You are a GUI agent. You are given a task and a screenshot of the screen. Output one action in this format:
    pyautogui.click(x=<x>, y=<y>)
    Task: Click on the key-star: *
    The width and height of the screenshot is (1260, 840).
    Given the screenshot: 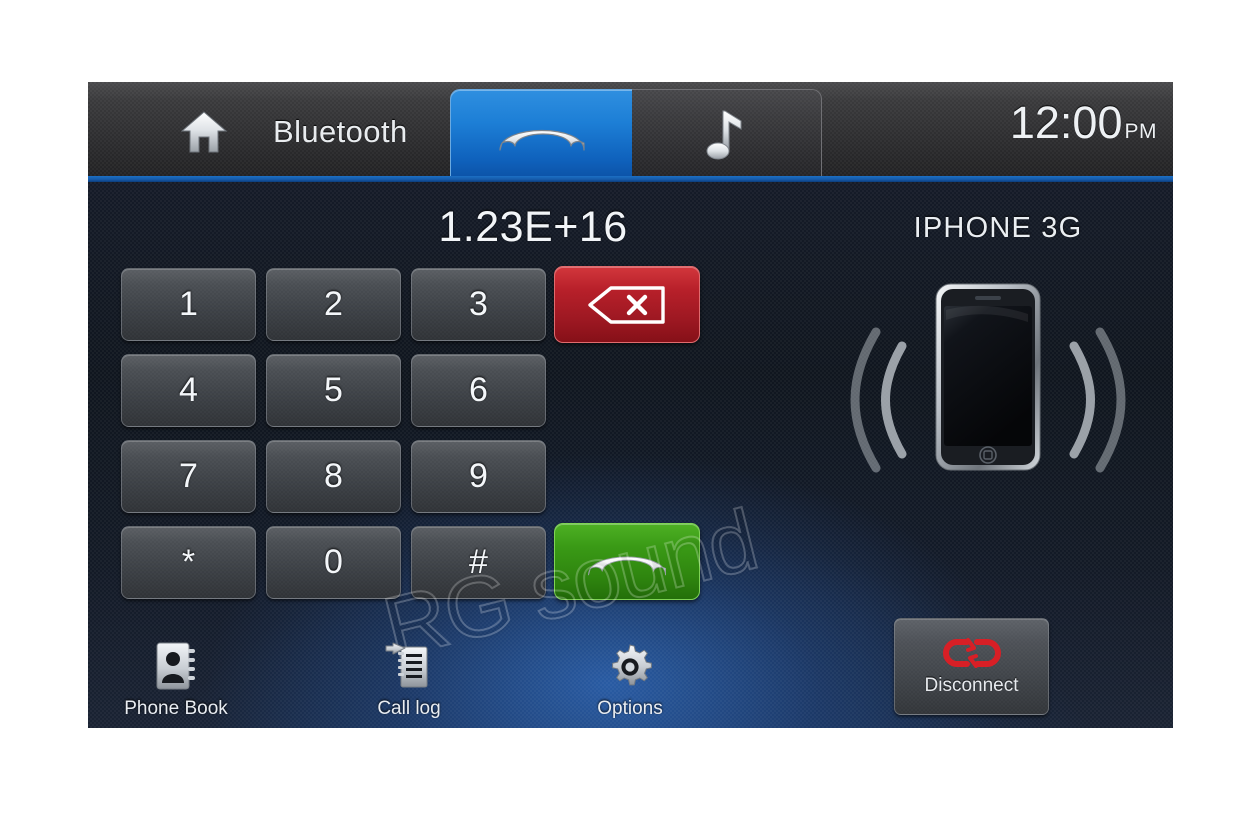 What is the action you would take?
    pyautogui.click(x=188, y=562)
    